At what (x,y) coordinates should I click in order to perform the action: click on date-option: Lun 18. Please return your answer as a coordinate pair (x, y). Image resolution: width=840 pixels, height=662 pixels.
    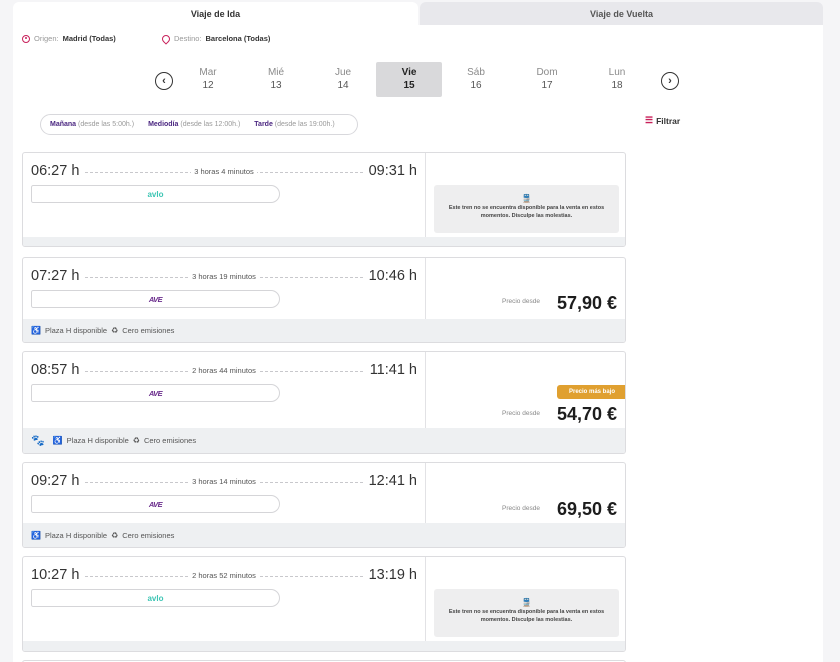
    Looking at the image, I should click on (617, 79).